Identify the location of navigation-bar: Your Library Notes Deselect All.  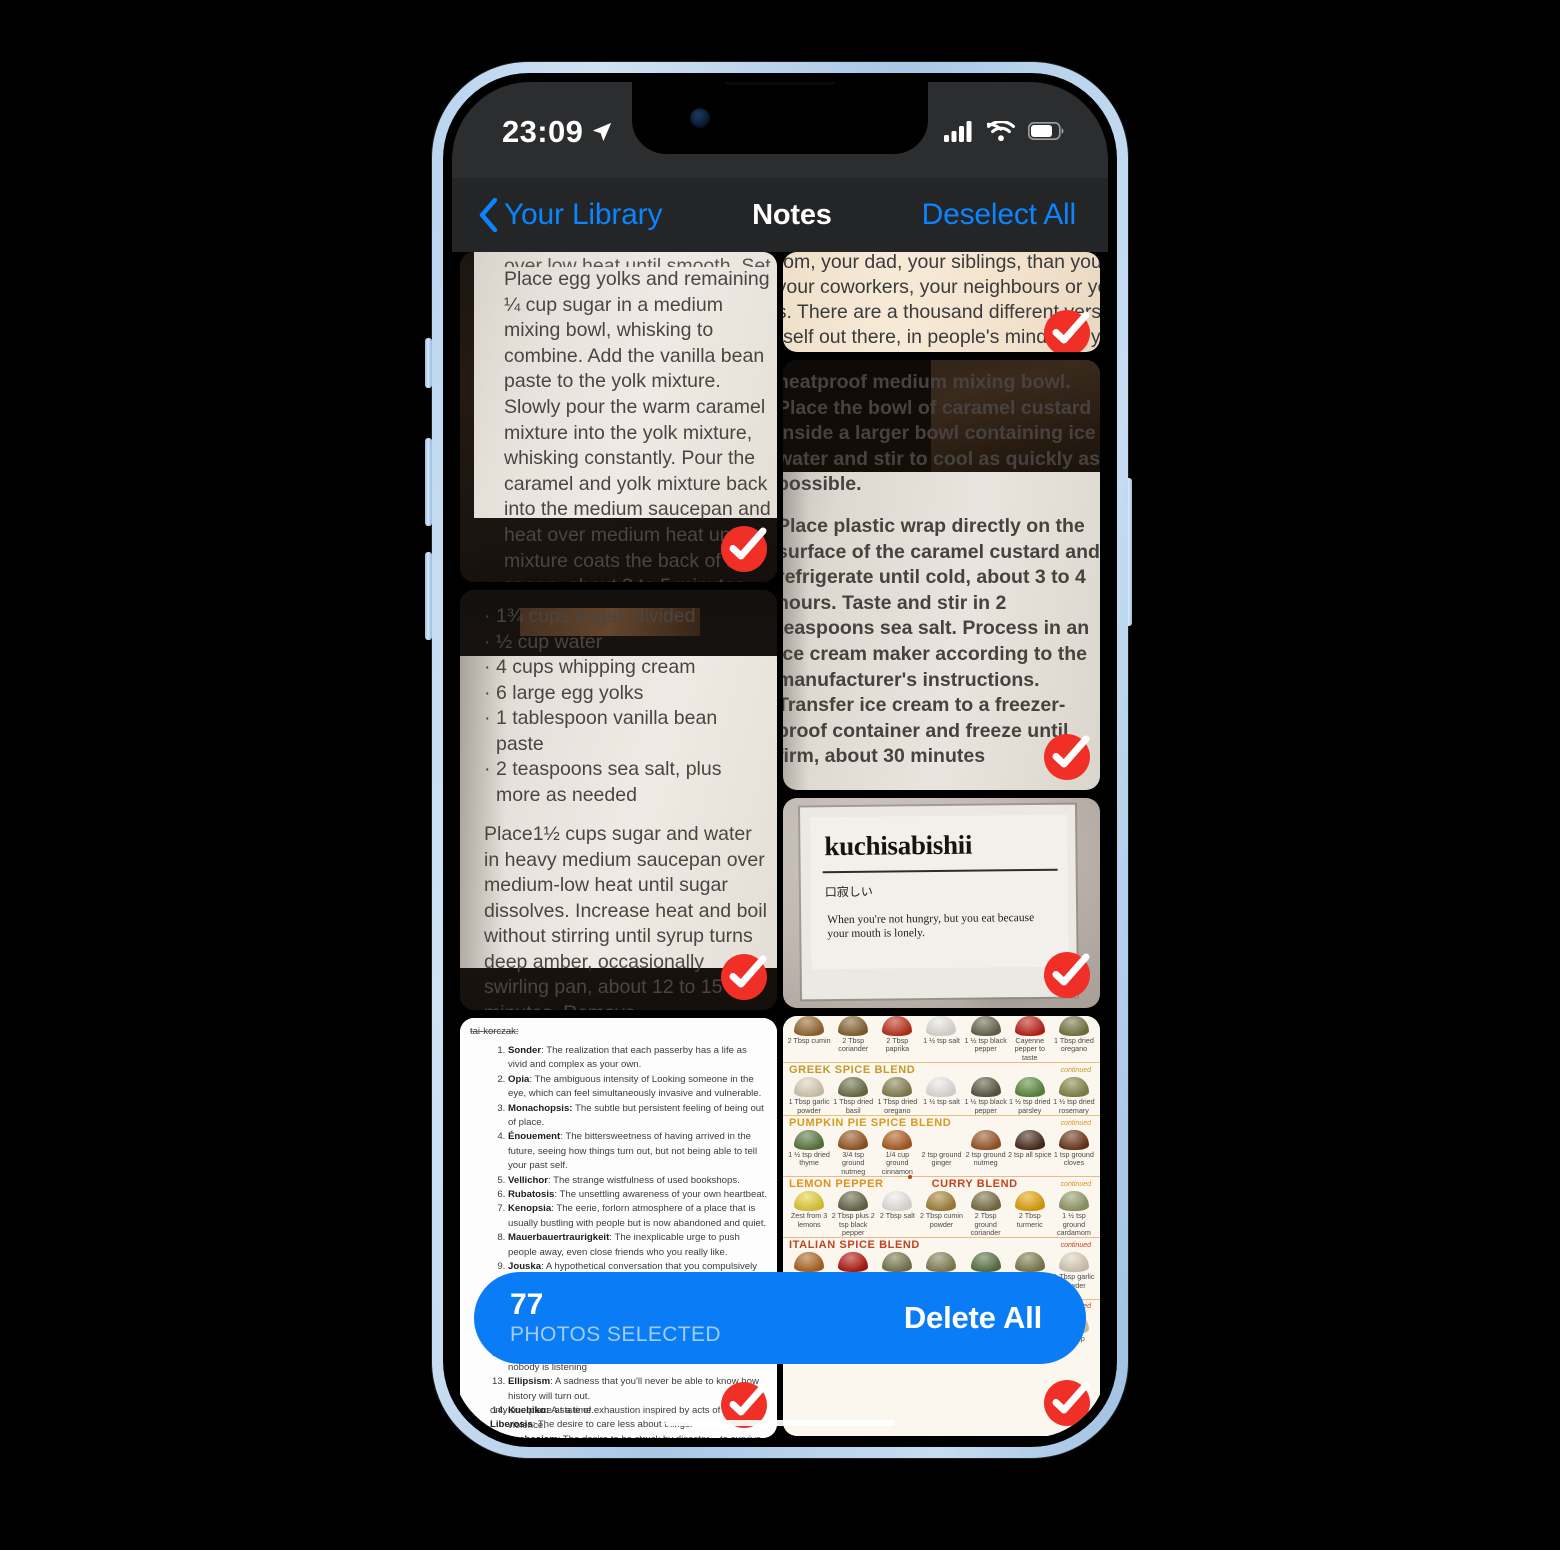
(780, 215).